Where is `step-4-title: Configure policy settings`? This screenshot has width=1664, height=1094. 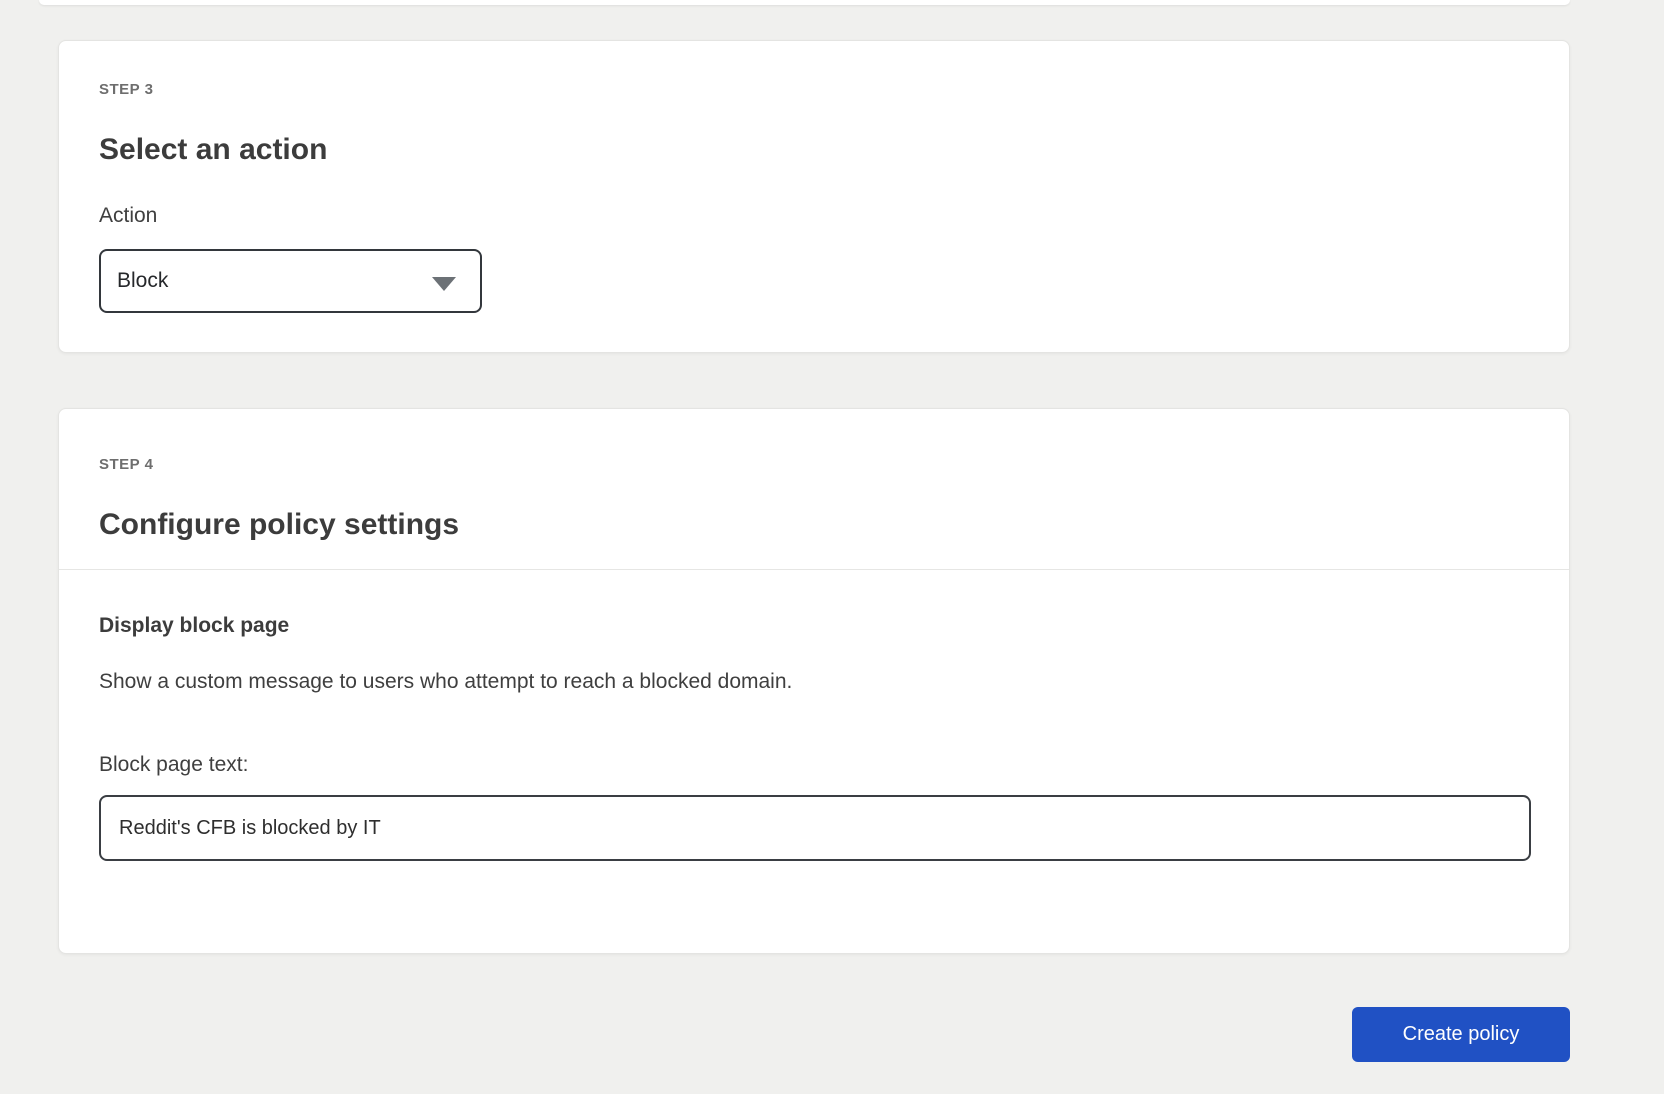 step-4-title: Configure policy settings is located at coordinates (279, 525).